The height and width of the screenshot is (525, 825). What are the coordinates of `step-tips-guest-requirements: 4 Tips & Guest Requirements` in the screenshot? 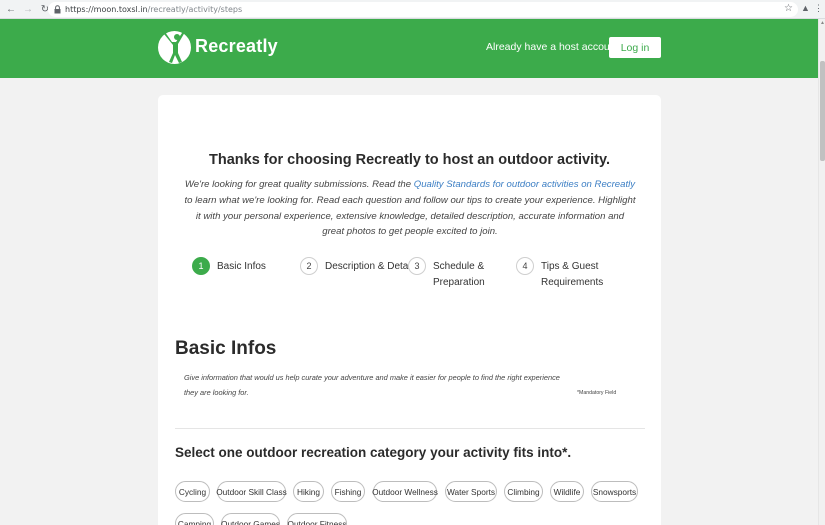 It's located at (559, 273).